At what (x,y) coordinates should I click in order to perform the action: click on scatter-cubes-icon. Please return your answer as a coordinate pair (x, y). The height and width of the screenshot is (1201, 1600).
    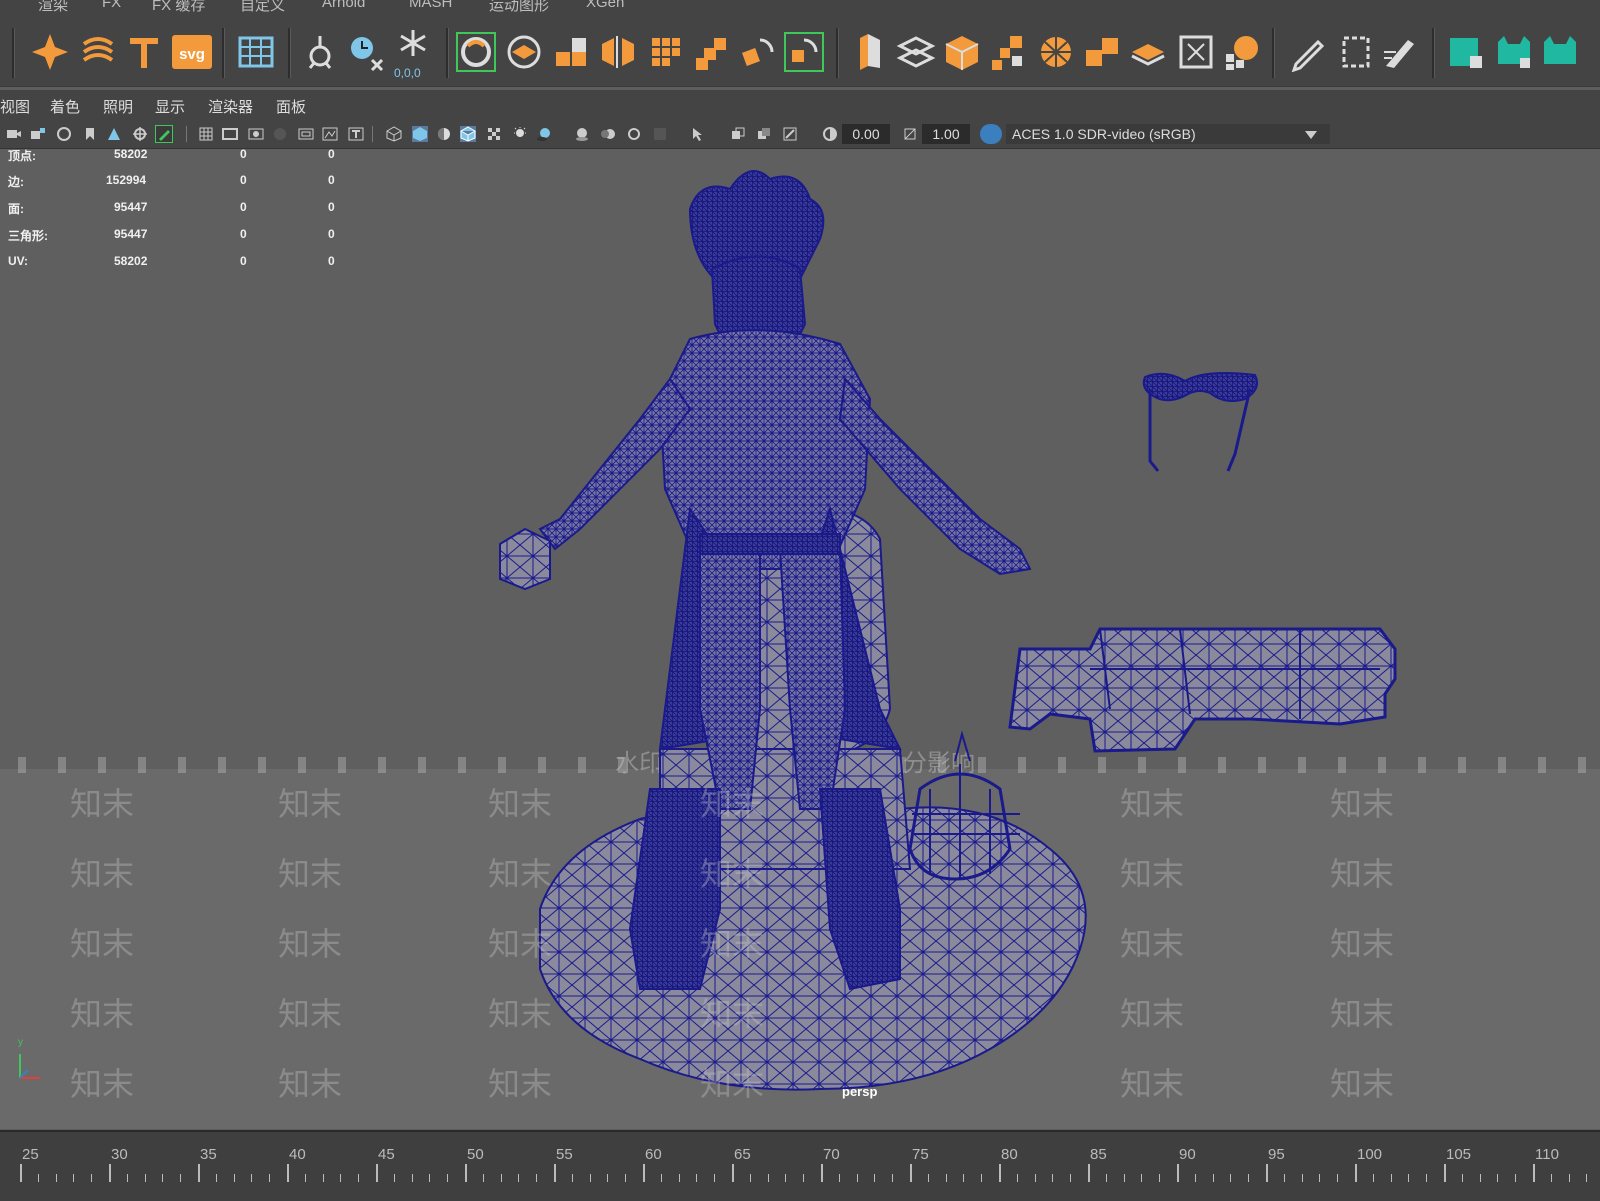
    Looking at the image, I should click on (1008, 52).